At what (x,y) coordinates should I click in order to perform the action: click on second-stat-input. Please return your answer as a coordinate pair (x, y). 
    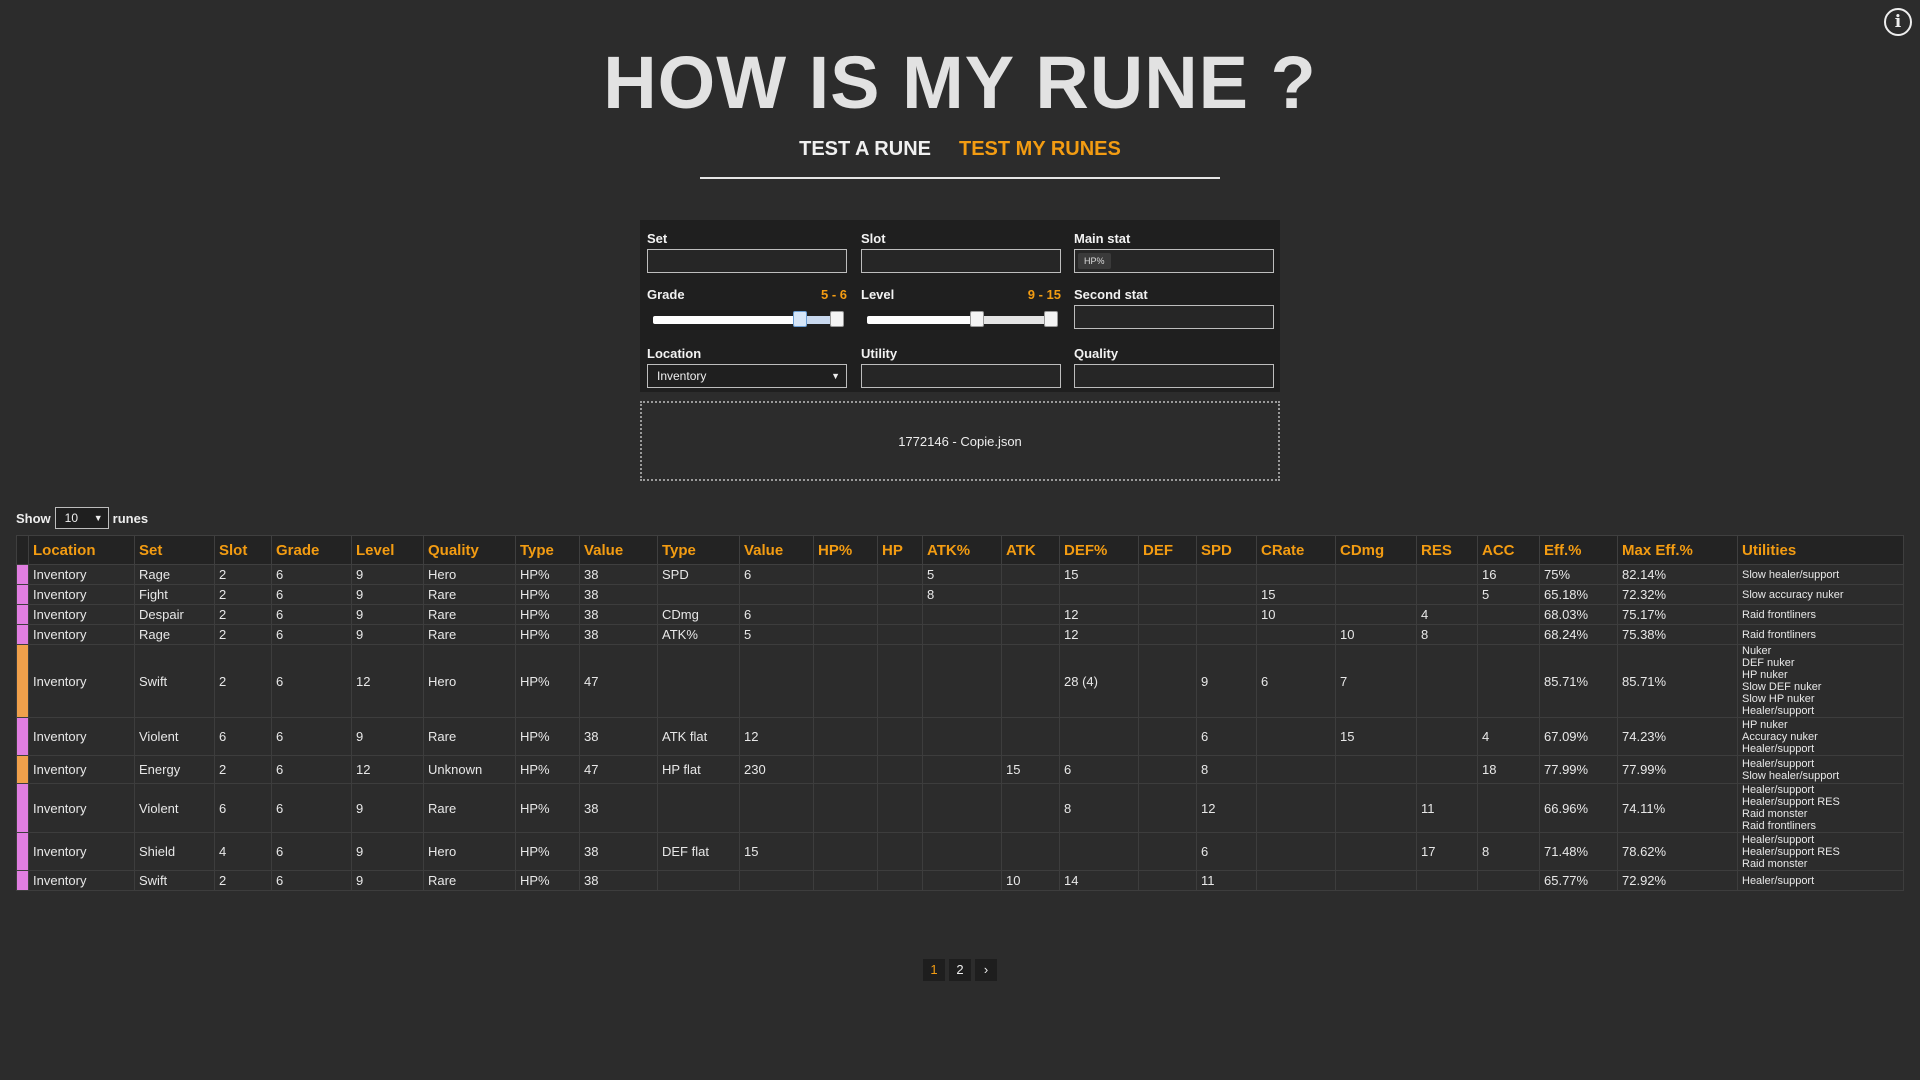
    Looking at the image, I should click on (1174, 317).